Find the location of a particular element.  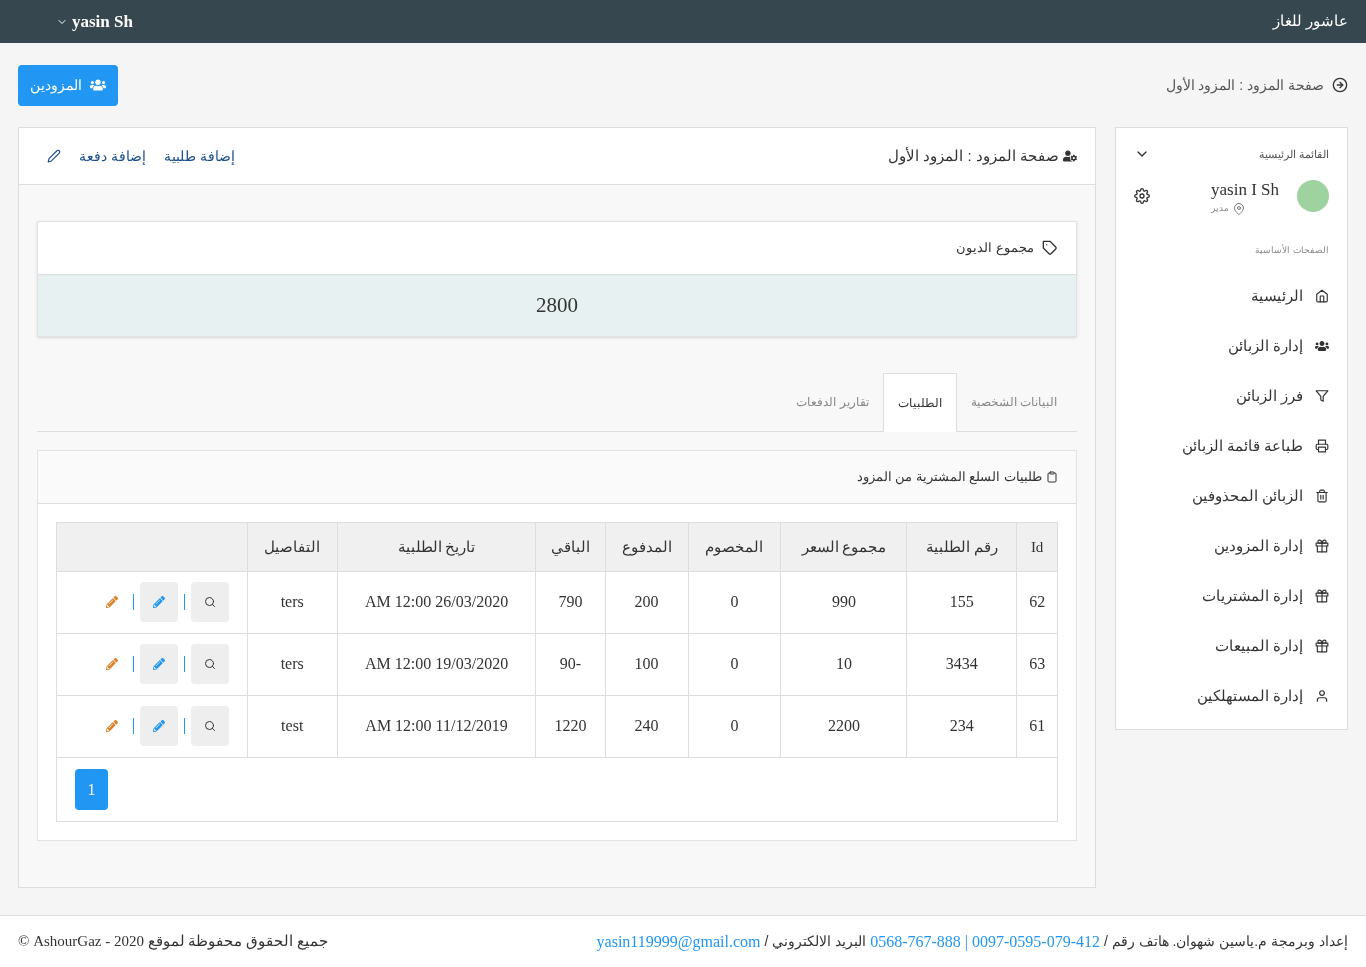

home-icon is located at coordinates (1322, 296).